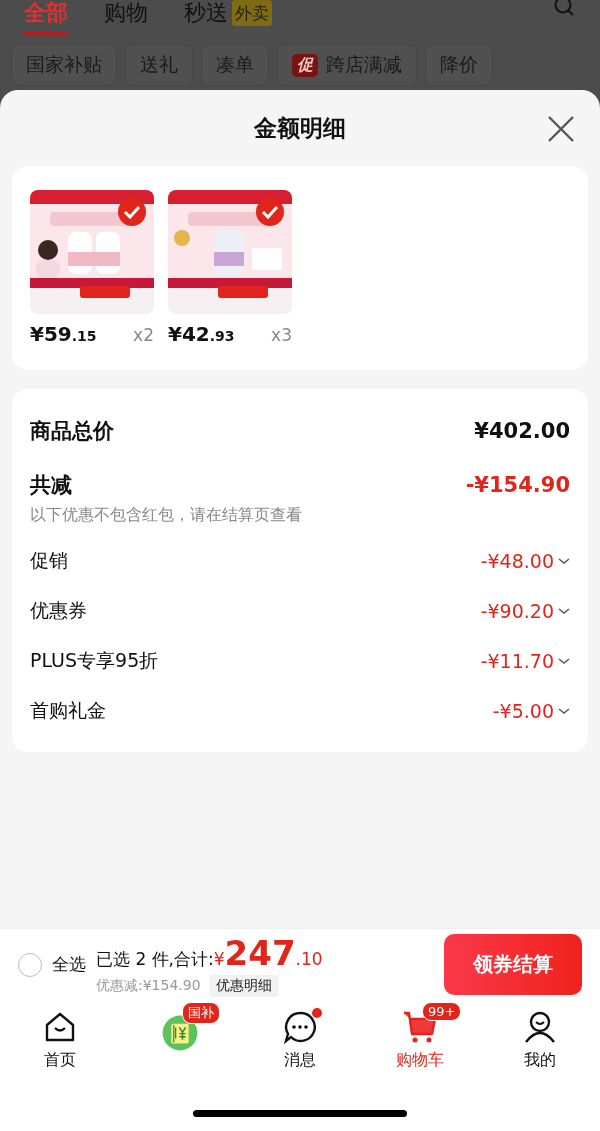 The image size is (600, 1131). Describe the element at coordinates (201, 334) in the screenshot. I see `item-price: ¥42.93` at that location.